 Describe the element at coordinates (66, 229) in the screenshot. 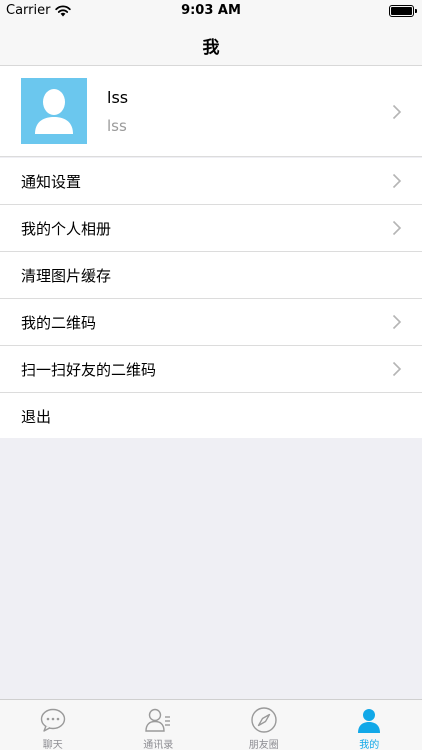

I see `menu-item-label: 我的个人相册` at that location.